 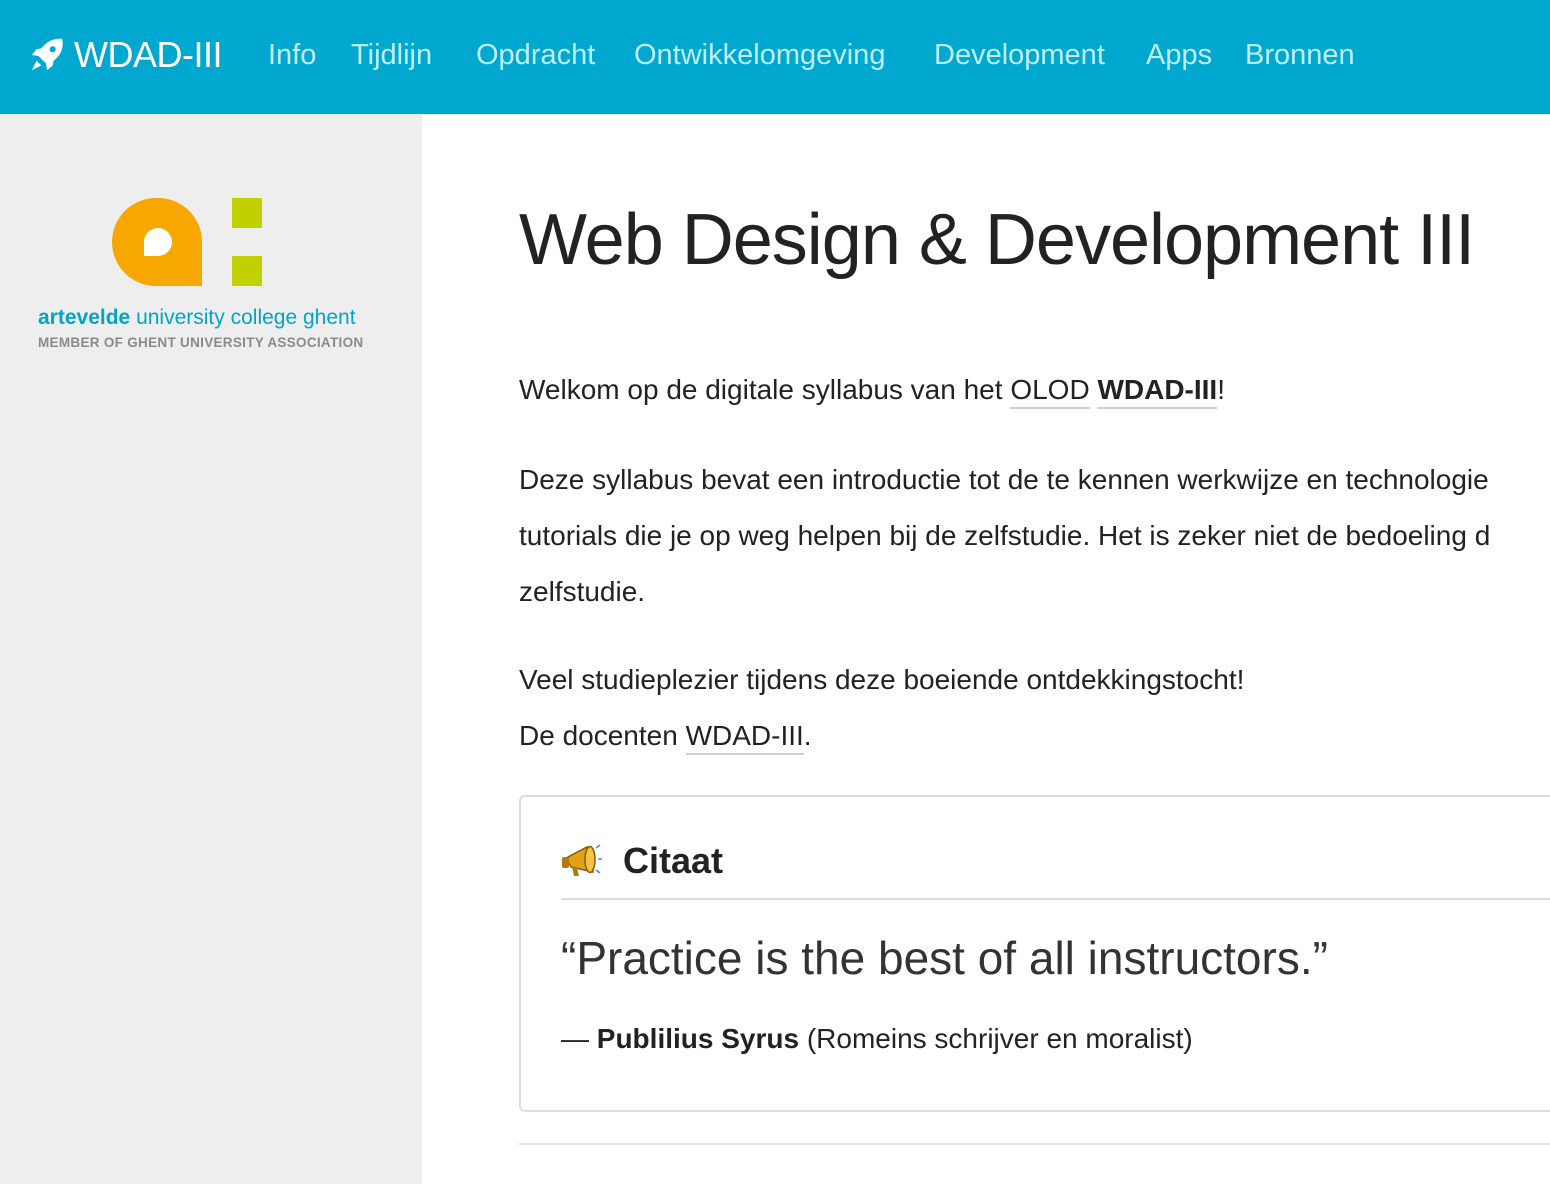 What do you see at coordinates (1179, 55) in the screenshot?
I see `nav-apps: Apps` at bounding box center [1179, 55].